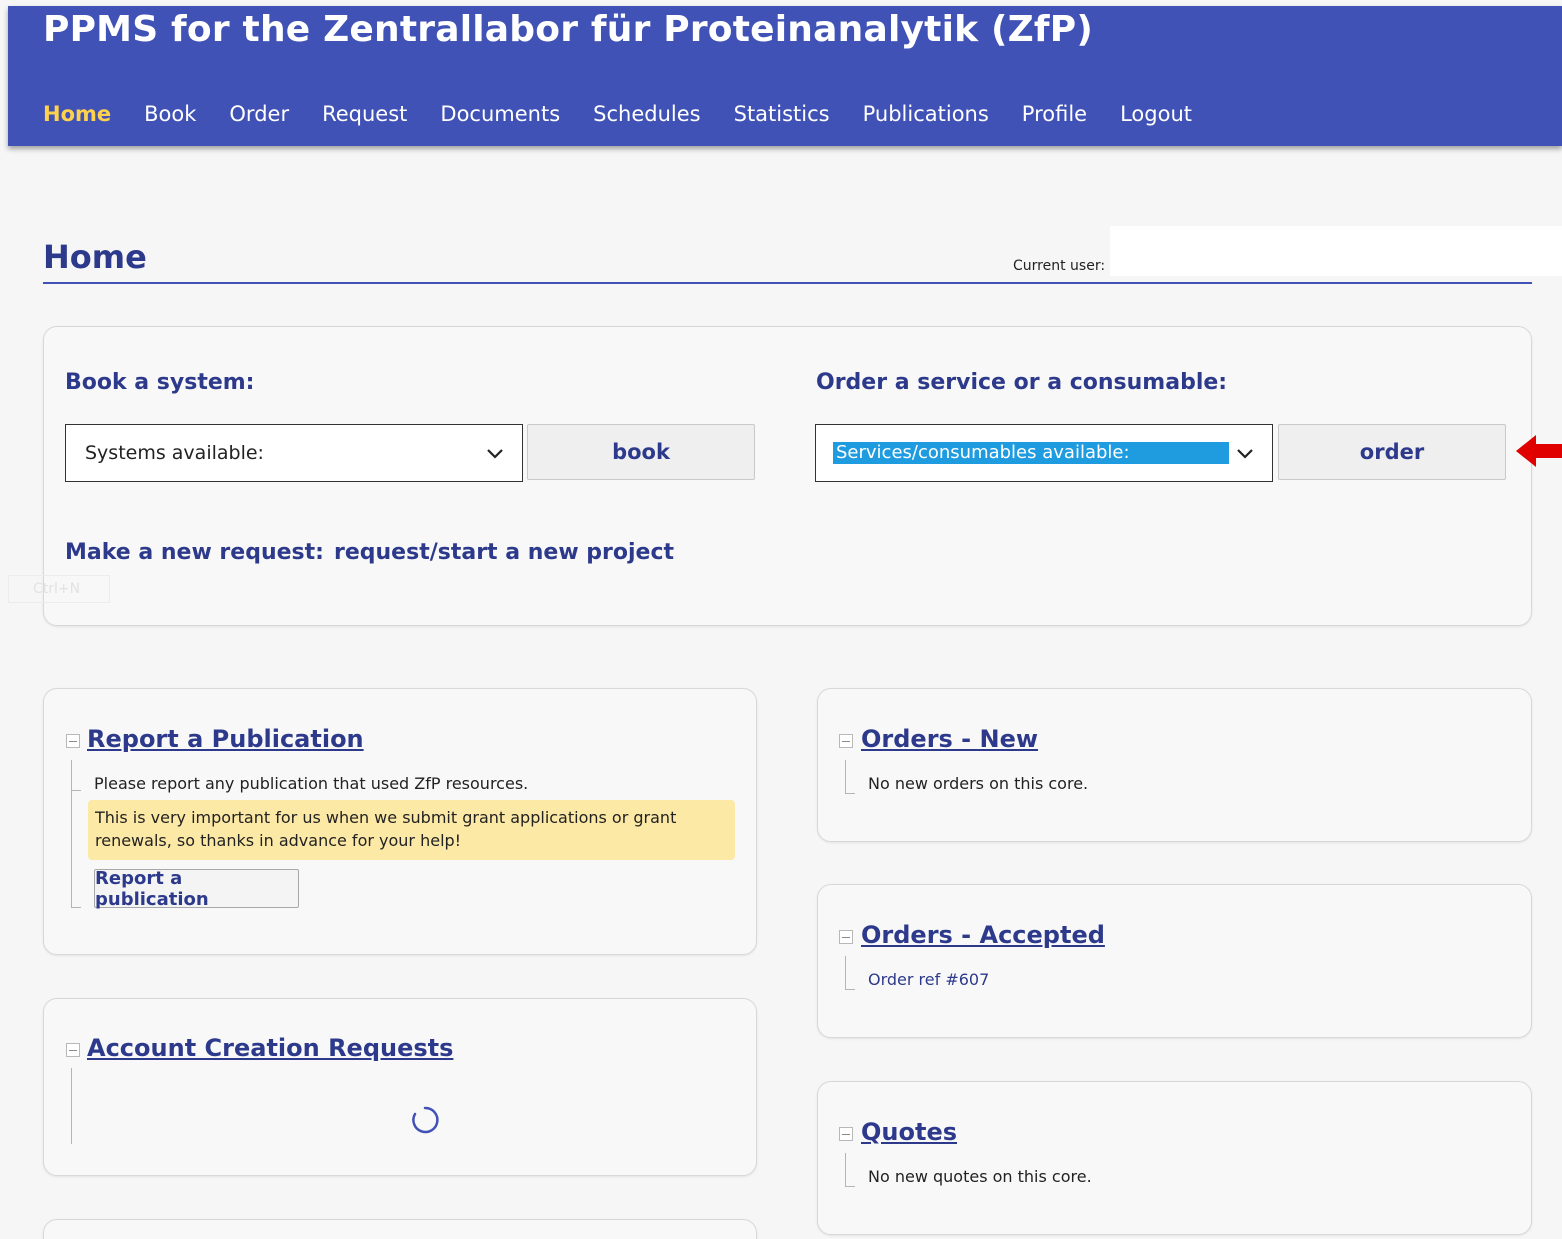  I want to click on loading-spinner-icon, so click(425, 1120).